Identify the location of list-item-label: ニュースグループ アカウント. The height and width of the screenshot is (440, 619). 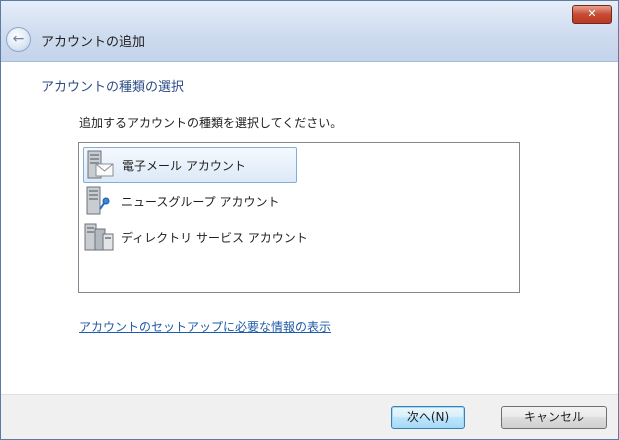
(200, 201).